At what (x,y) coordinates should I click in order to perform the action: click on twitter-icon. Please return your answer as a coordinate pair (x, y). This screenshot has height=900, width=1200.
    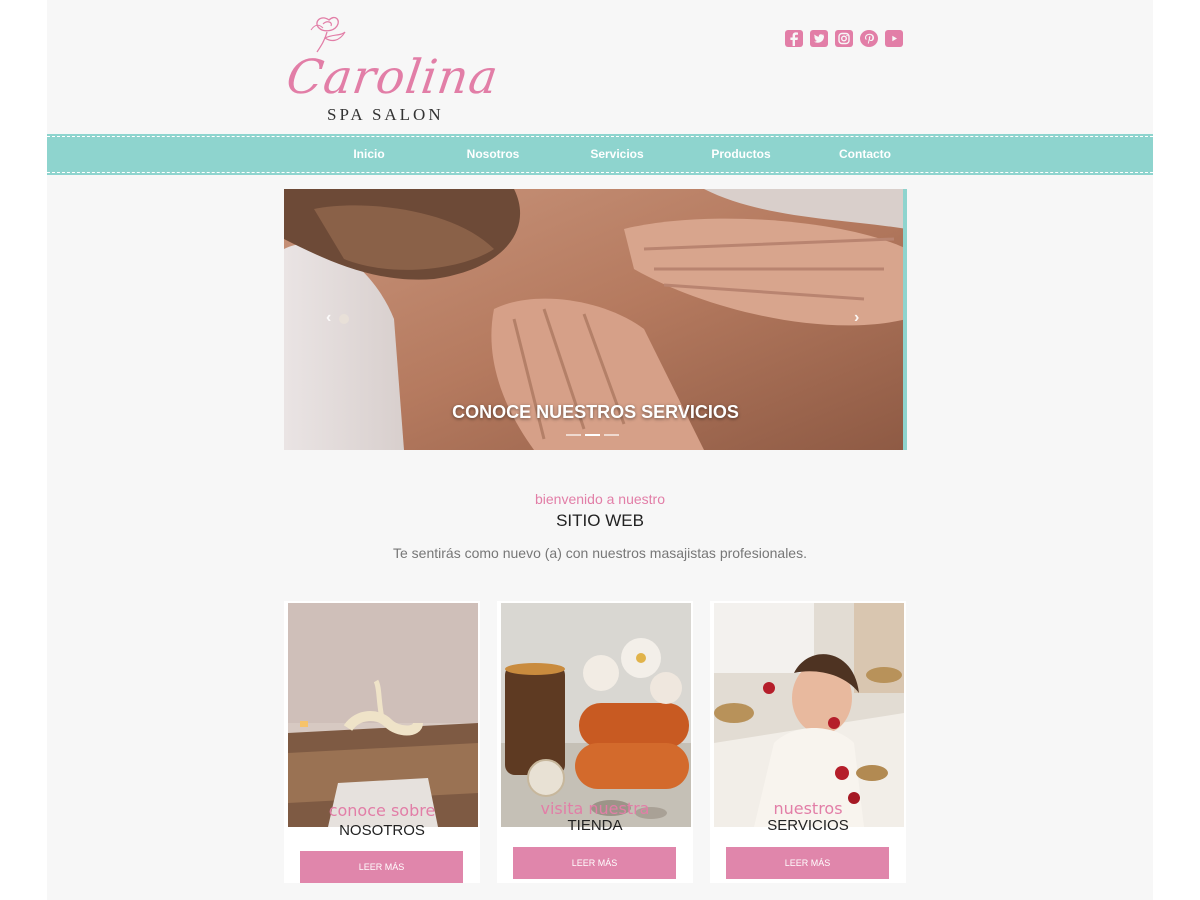
    Looking at the image, I should click on (819, 38).